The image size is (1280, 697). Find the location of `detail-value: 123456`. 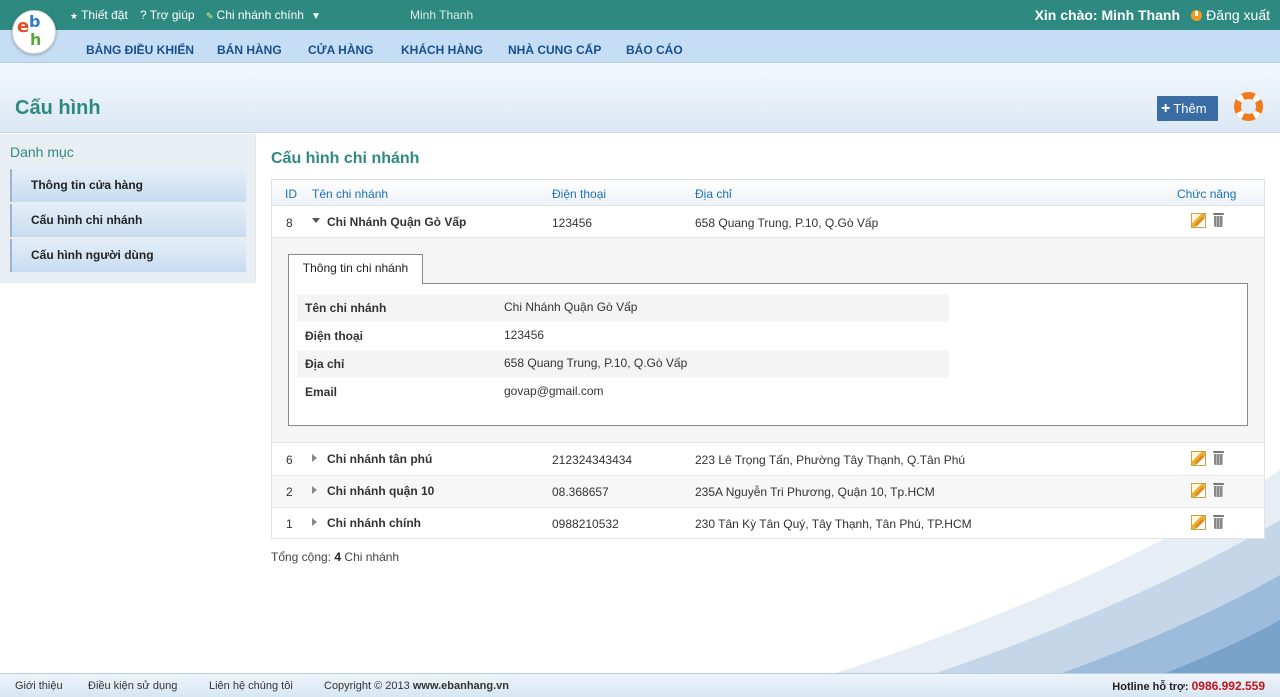

detail-value: 123456 is located at coordinates (524, 335).